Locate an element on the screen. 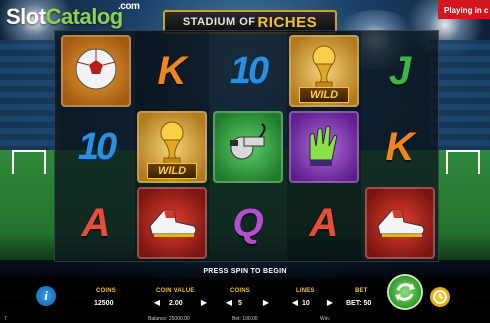 This screenshot has height=323, width=490. status-left: 7 is located at coordinates (5, 319).